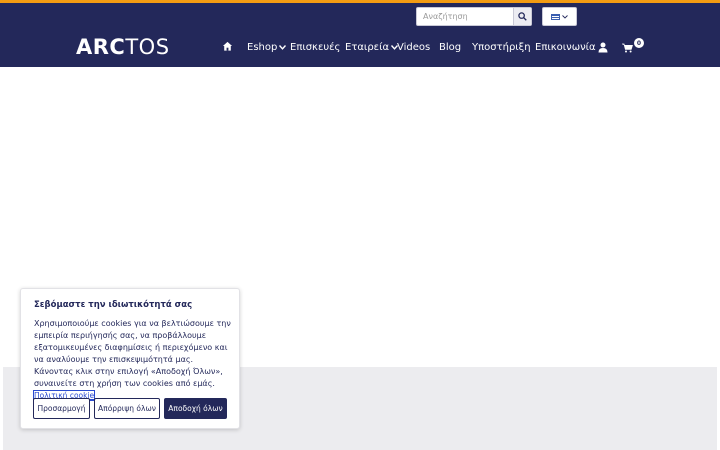 This screenshot has width=720, height=450. What do you see at coordinates (127, 408) in the screenshot?
I see `reject-all-button: Απόρριψη όλων` at bounding box center [127, 408].